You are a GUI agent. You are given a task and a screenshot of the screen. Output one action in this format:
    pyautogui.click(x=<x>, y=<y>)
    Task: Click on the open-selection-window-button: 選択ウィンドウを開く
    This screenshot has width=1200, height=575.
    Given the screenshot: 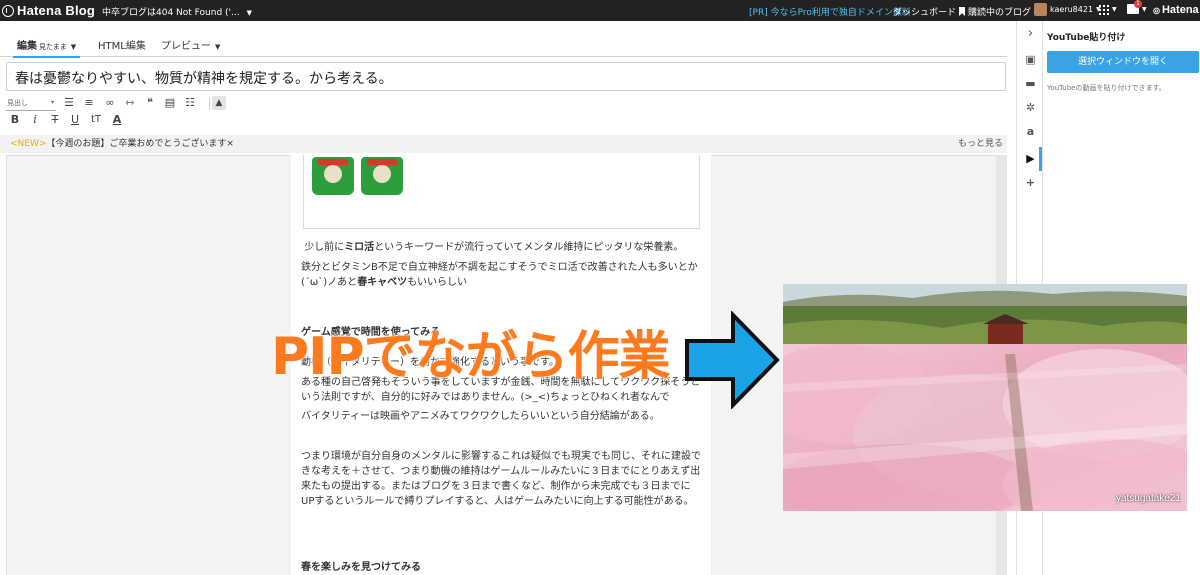 What is the action you would take?
    pyautogui.click(x=1123, y=62)
    